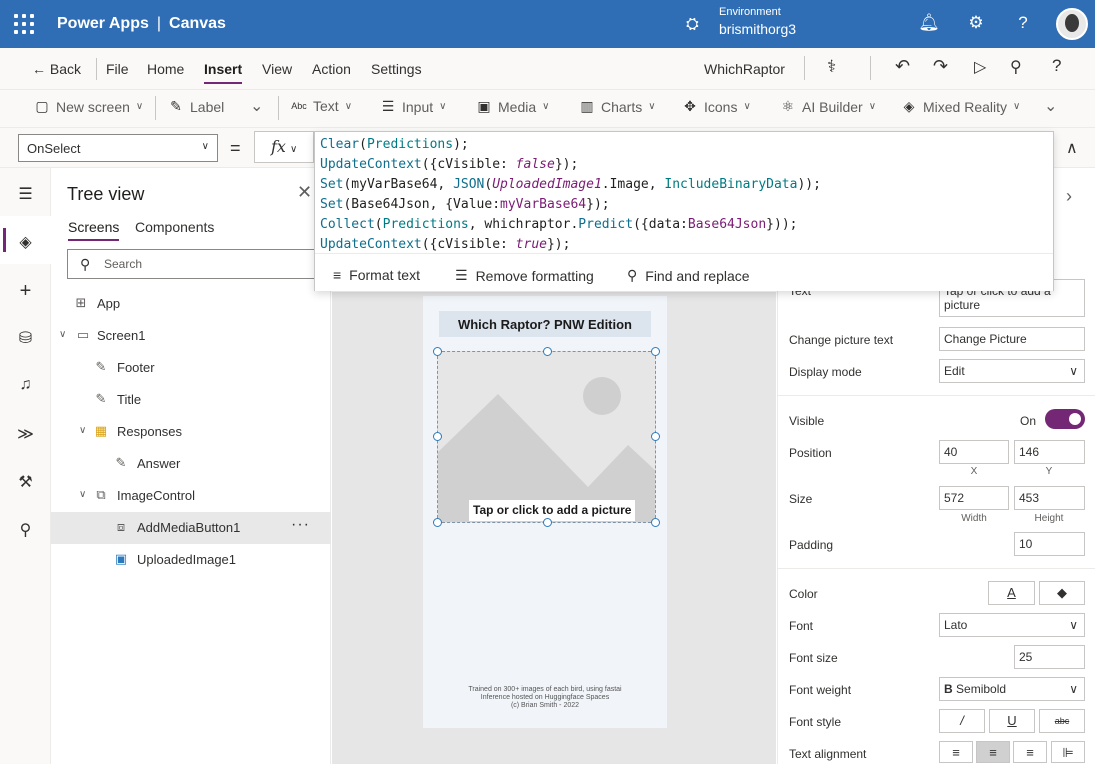 The image size is (1095, 764). I want to click on play-icon: ▷, so click(980, 67).